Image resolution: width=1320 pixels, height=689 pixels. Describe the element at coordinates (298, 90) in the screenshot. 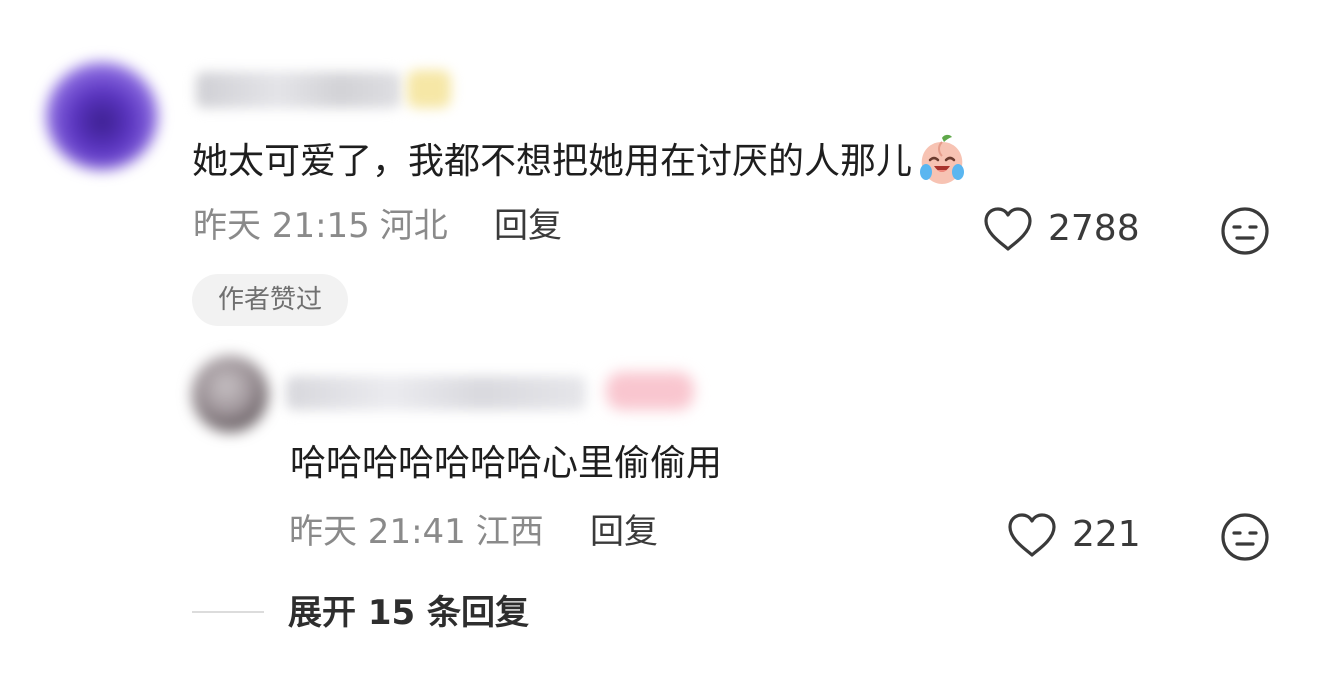

I see `commenter-username-blurred` at that location.